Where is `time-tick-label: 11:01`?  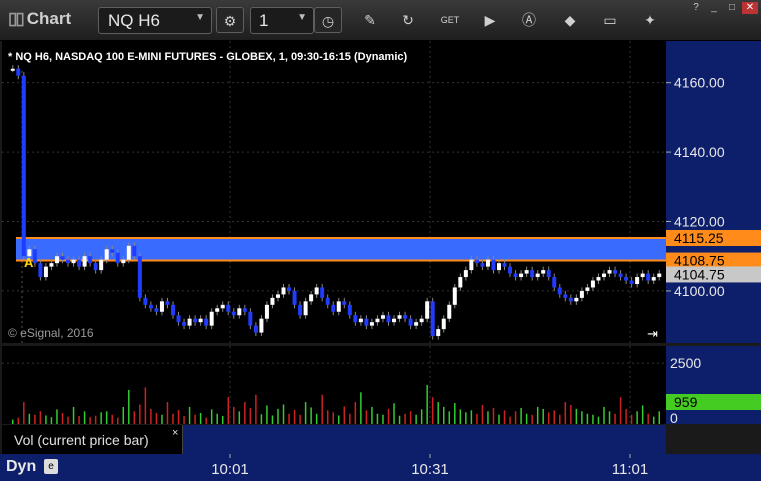
time-tick-label: 11:01 is located at coordinates (630, 469).